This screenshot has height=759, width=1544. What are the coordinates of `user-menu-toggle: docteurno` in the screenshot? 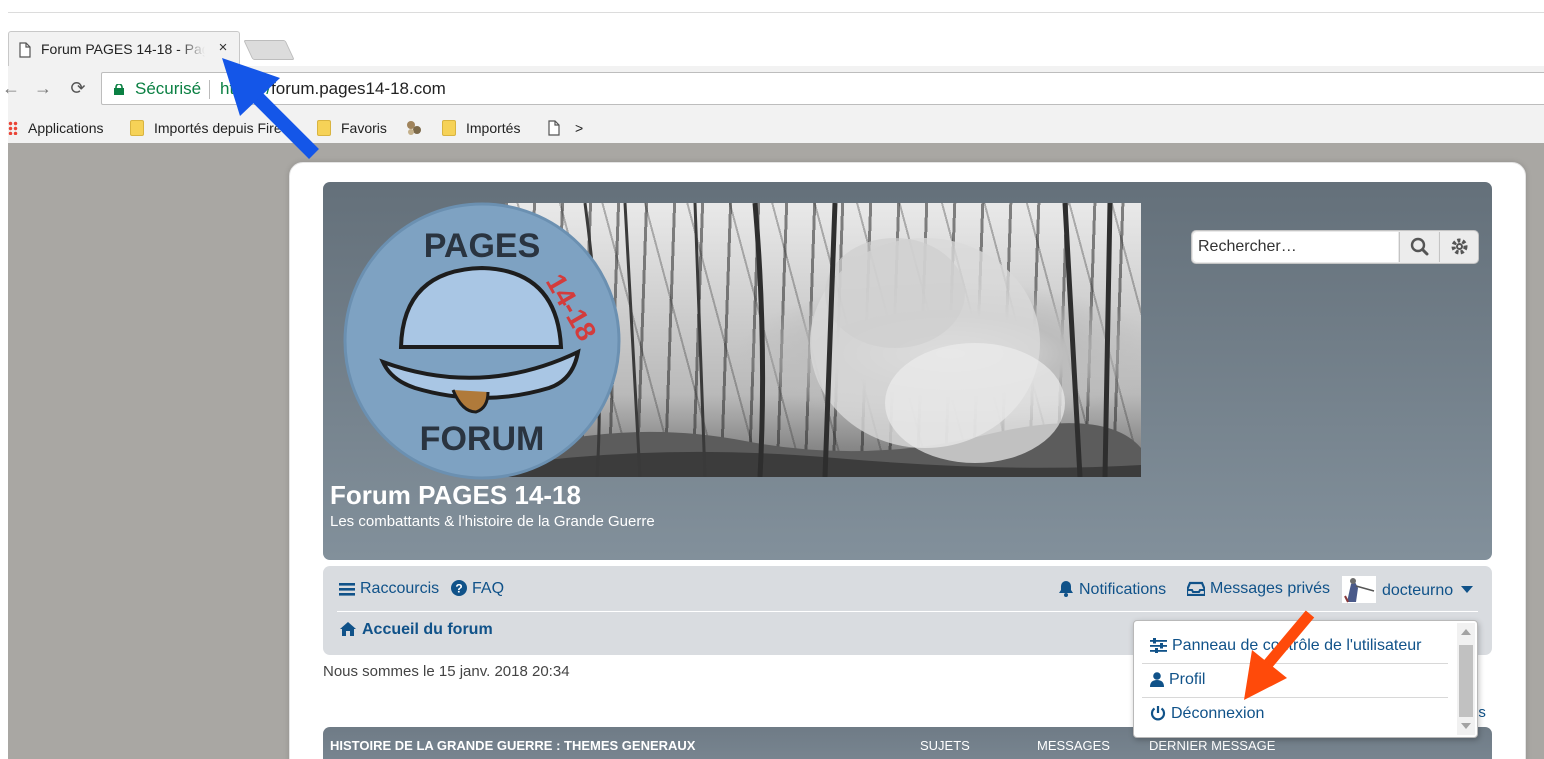 It's located at (1408, 589).